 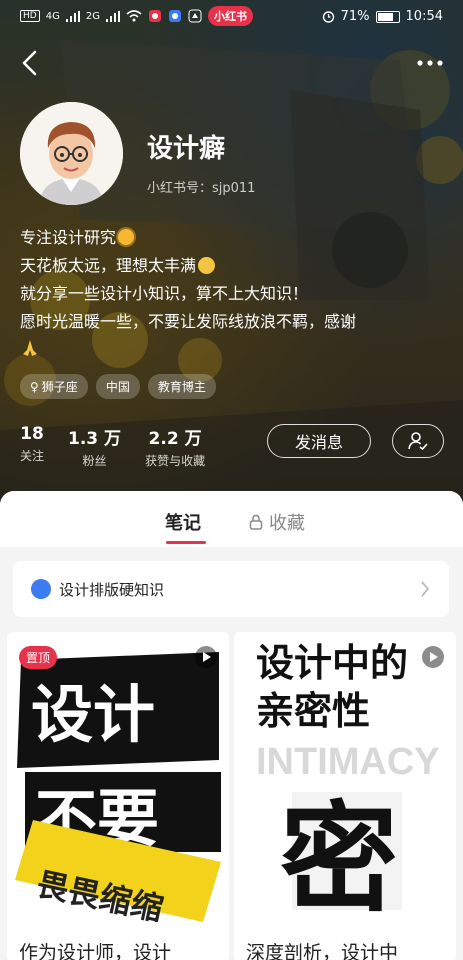 I want to click on cover-text-line: 密, so click(x=339, y=856).